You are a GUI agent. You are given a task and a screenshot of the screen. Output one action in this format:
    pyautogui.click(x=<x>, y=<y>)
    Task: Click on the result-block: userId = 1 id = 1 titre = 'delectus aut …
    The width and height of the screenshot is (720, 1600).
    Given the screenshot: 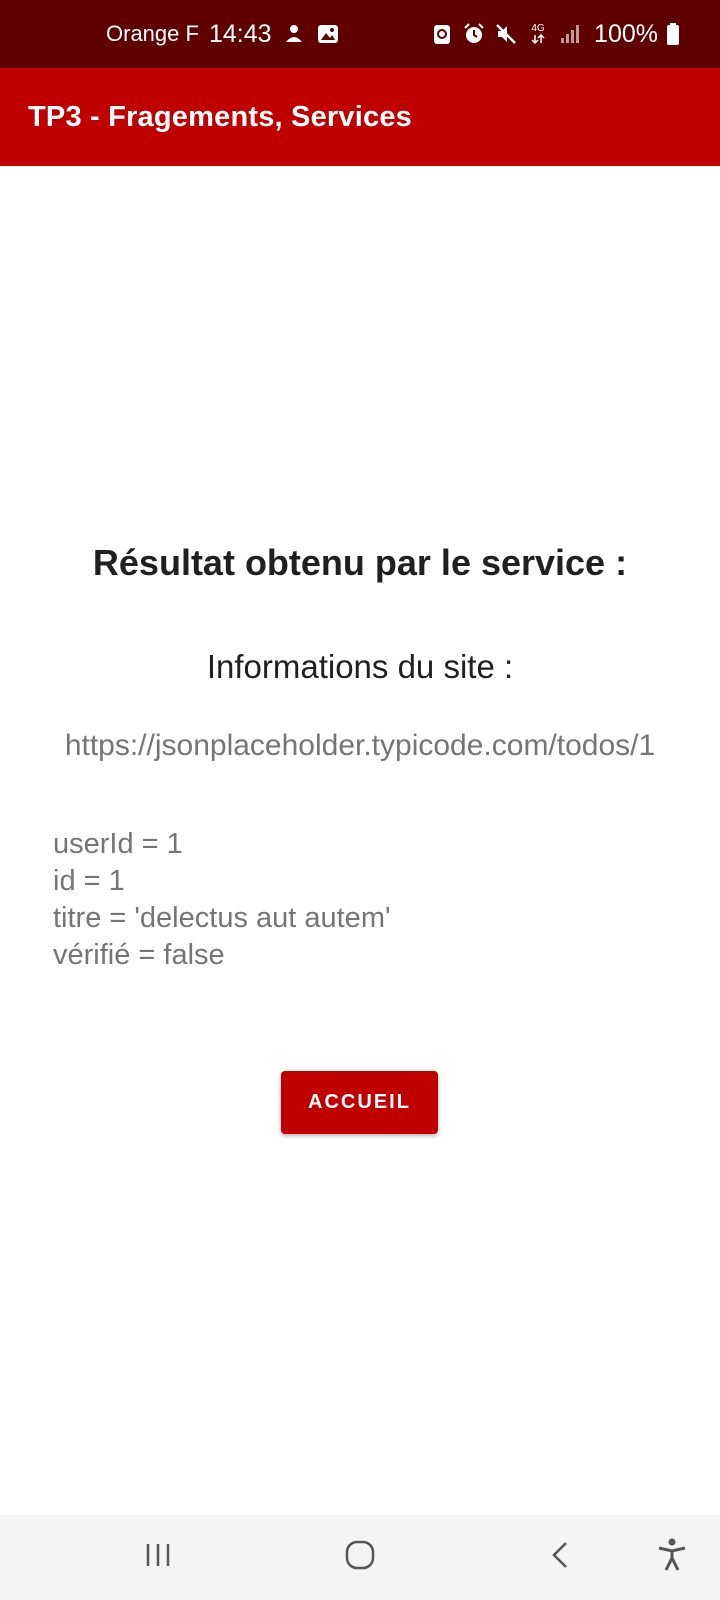 What is the action you would take?
    pyautogui.click(x=222, y=900)
    